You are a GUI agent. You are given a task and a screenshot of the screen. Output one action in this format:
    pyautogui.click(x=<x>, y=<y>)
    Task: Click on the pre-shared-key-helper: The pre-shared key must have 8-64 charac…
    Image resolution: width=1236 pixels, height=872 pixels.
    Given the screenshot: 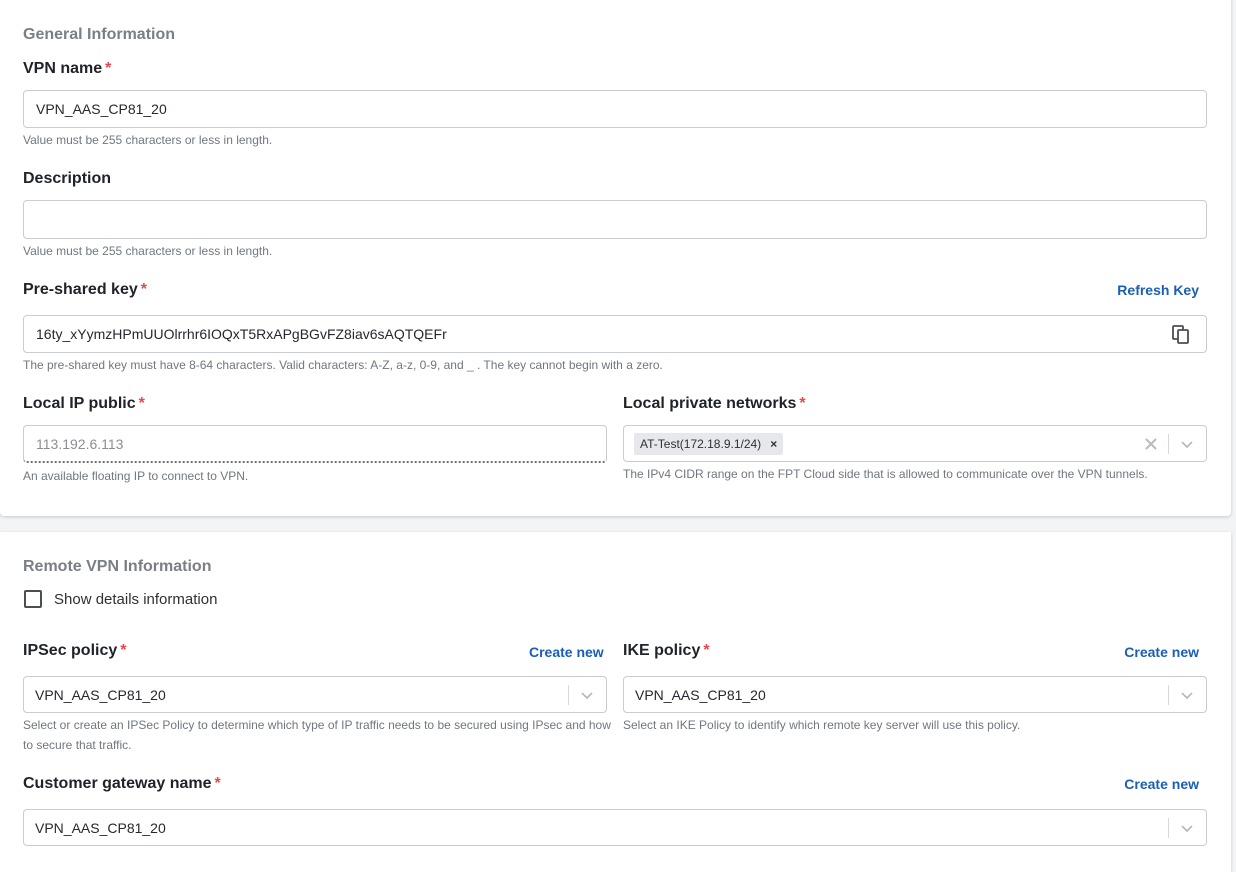 What is the action you would take?
    pyautogui.click(x=343, y=365)
    